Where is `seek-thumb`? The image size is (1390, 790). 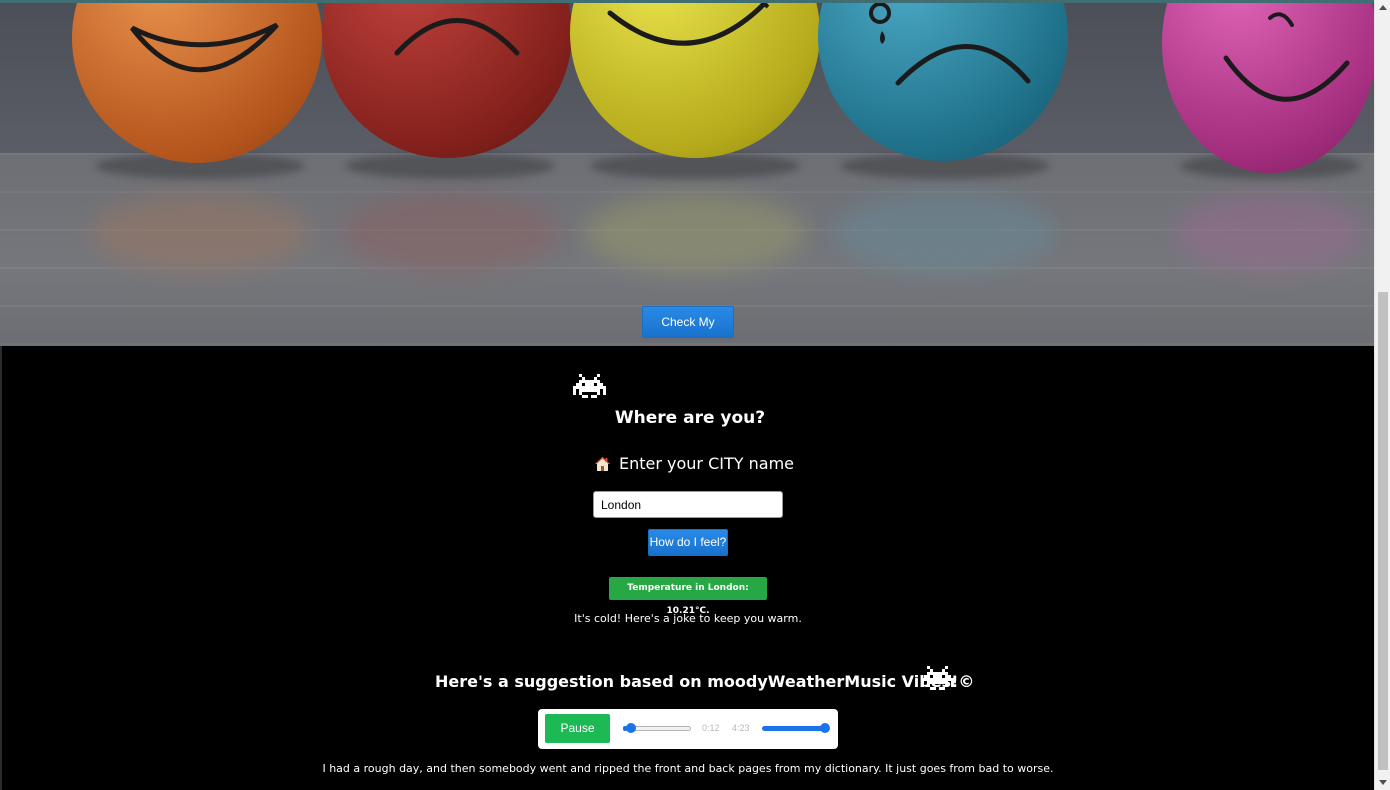 seek-thumb is located at coordinates (630, 728).